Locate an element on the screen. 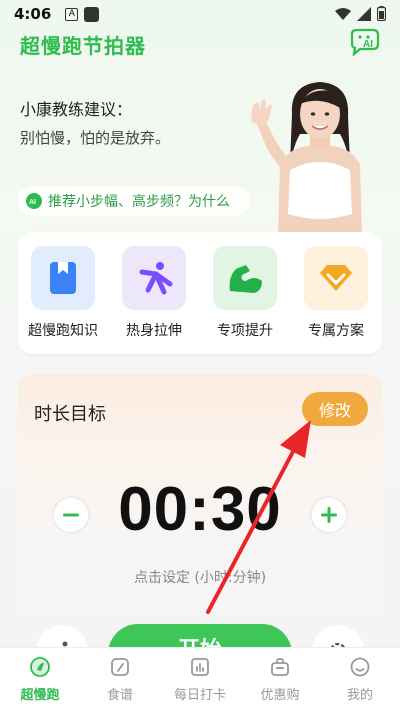  coach-advice: 别怕慢，怕的是放弃。 is located at coordinates (95, 138).